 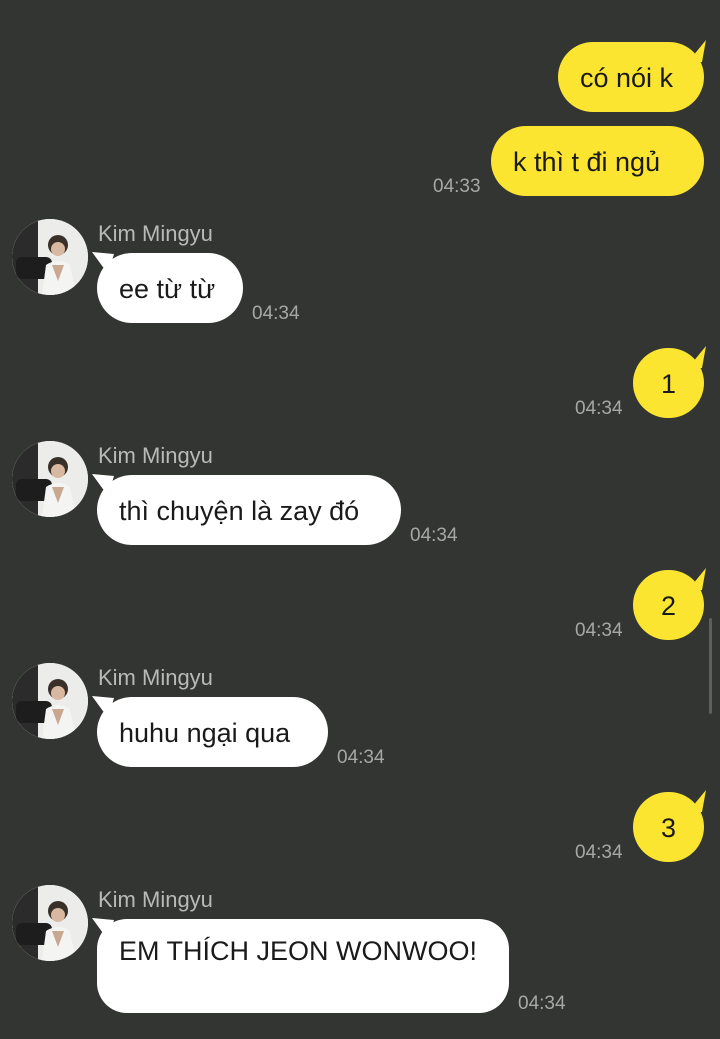 I want to click on incoming-message-bubble: ee từ từ, so click(x=170, y=288).